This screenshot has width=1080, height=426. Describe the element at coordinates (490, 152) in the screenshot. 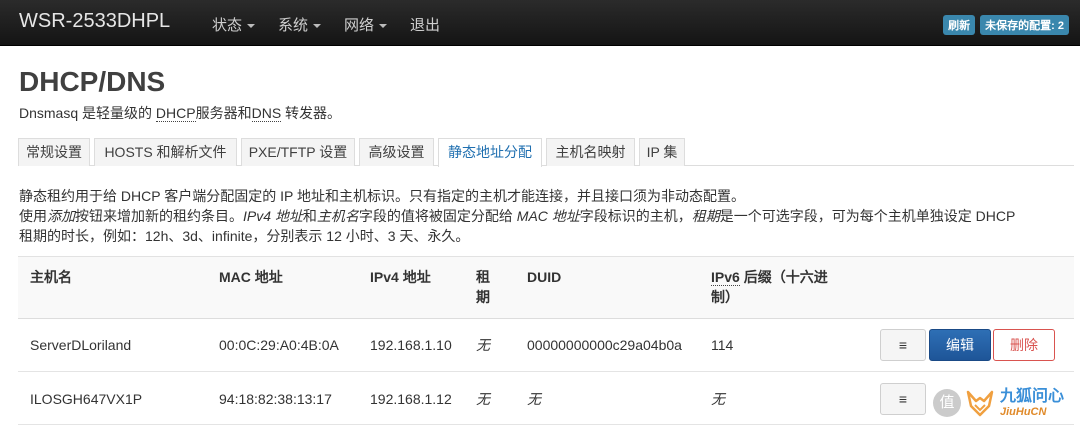

I see `tab-static-leases: 静态地址分配` at that location.